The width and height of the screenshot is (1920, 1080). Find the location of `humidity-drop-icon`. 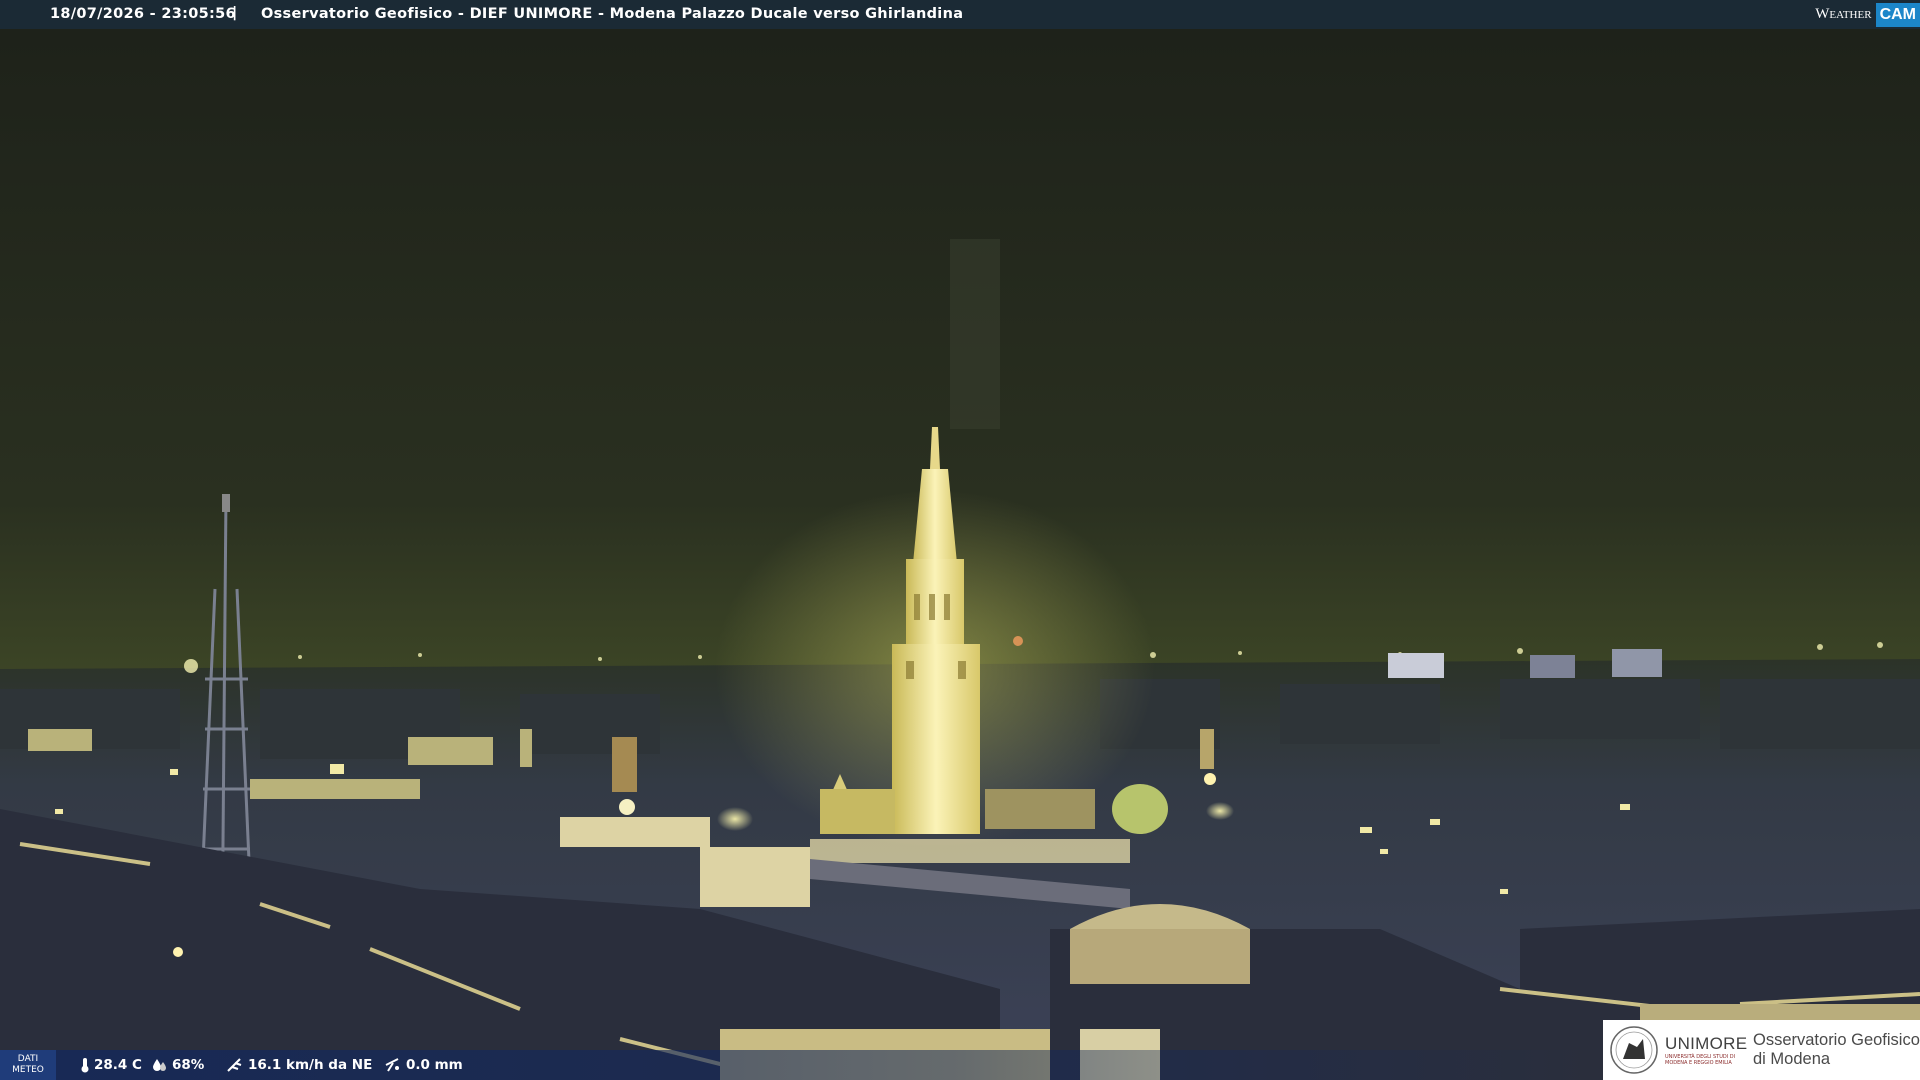

humidity-drop-icon is located at coordinates (159, 1065).